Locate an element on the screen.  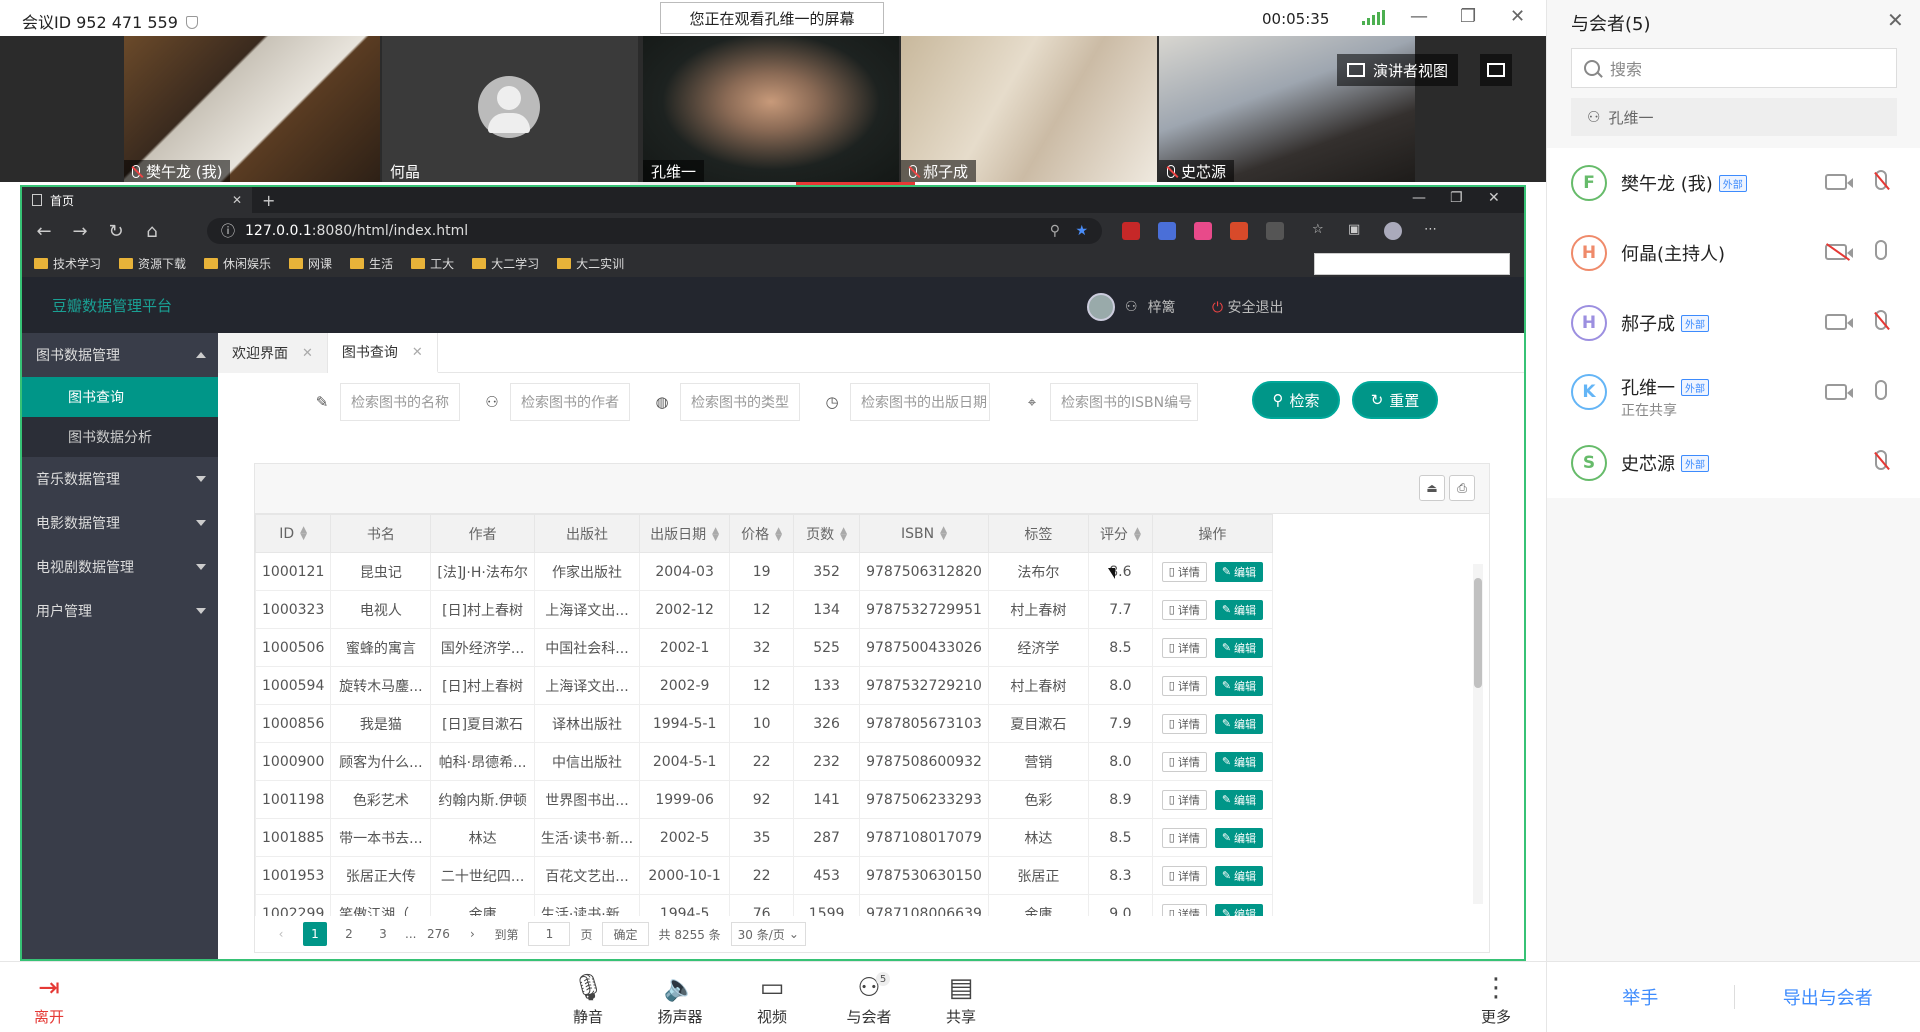
home-icon: ⌂ is located at coordinates (152, 231).